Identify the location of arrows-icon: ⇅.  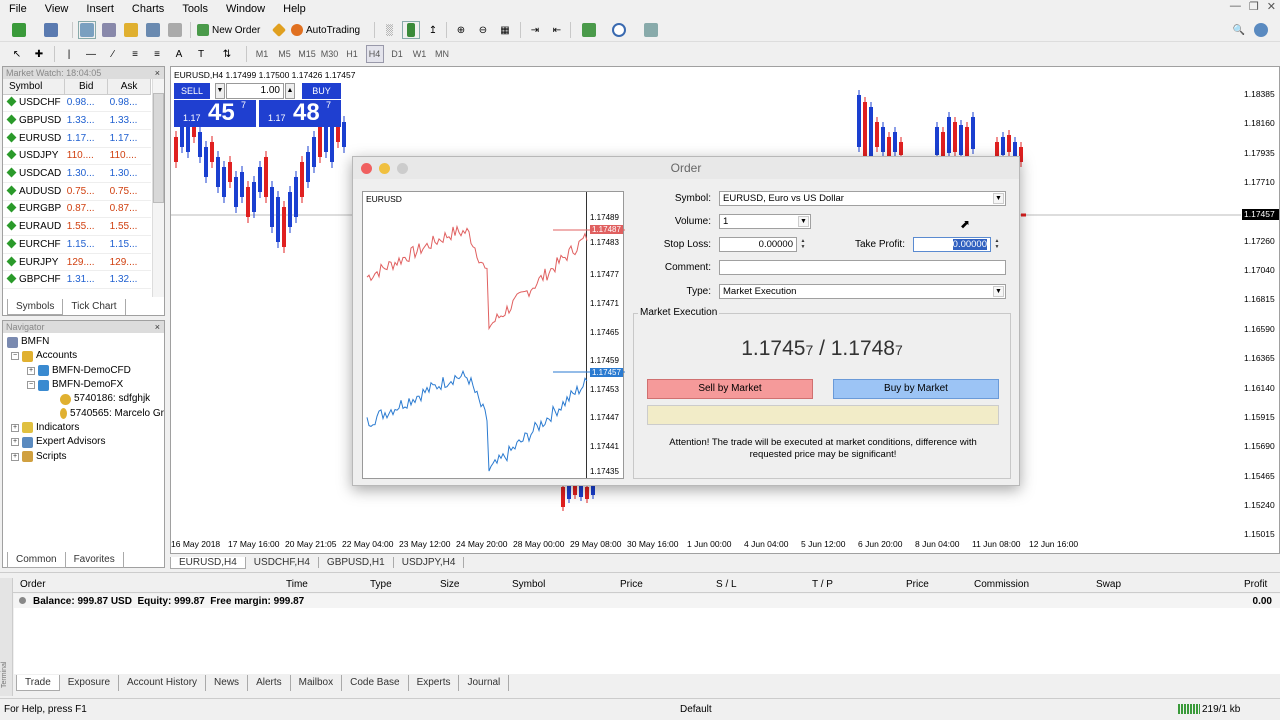
(227, 54).